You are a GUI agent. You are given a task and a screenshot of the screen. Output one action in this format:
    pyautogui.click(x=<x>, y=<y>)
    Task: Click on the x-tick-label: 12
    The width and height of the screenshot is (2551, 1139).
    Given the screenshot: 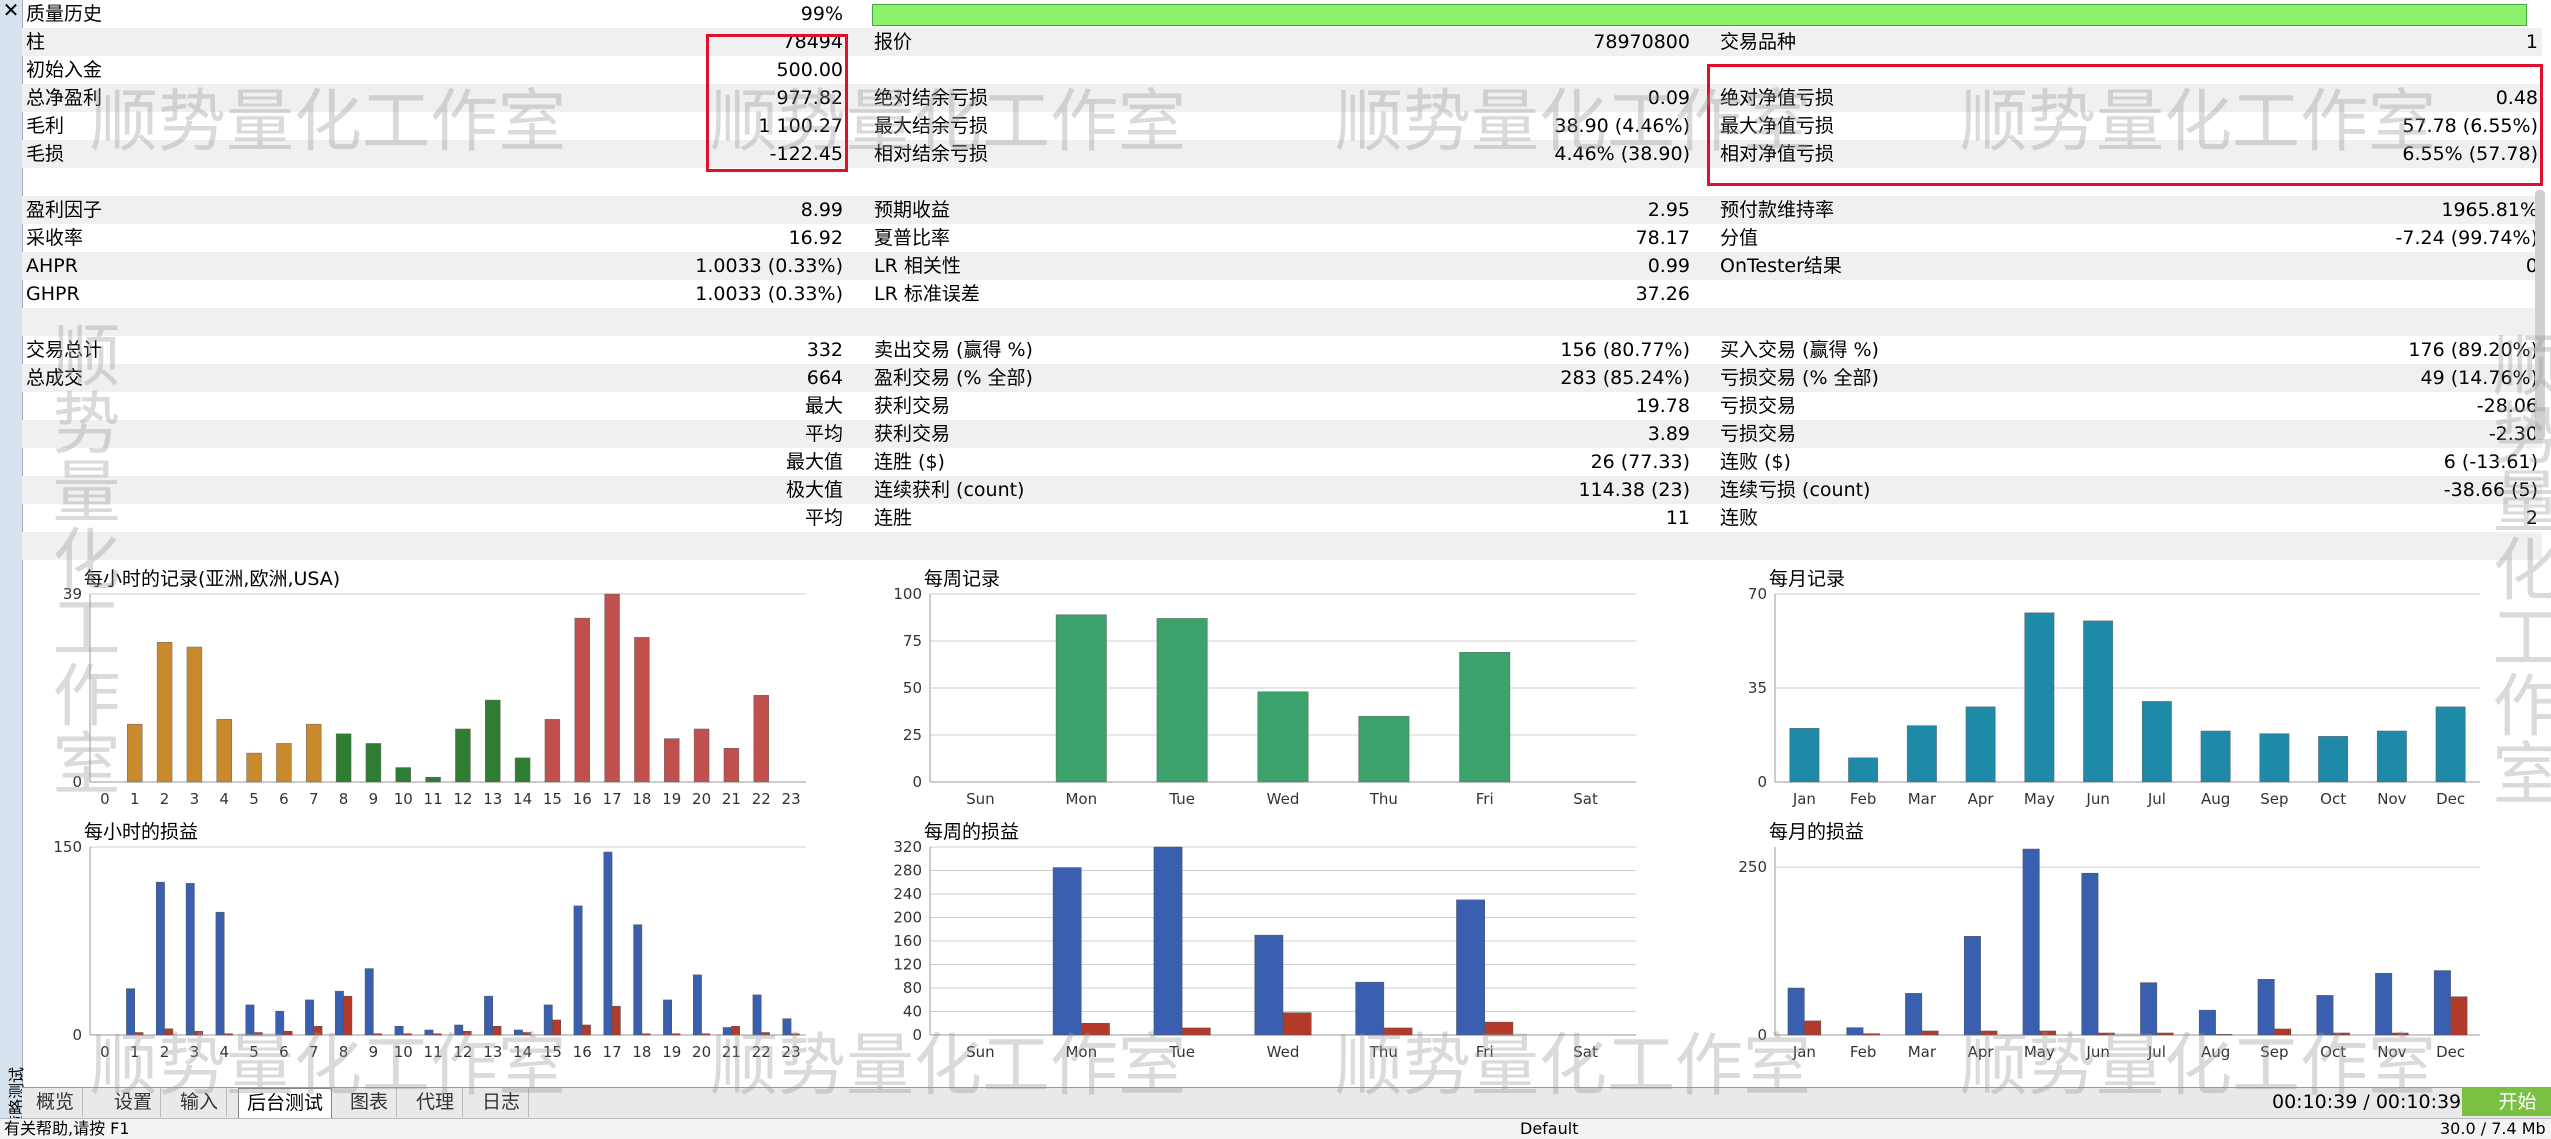 What is the action you would take?
    pyautogui.click(x=462, y=799)
    